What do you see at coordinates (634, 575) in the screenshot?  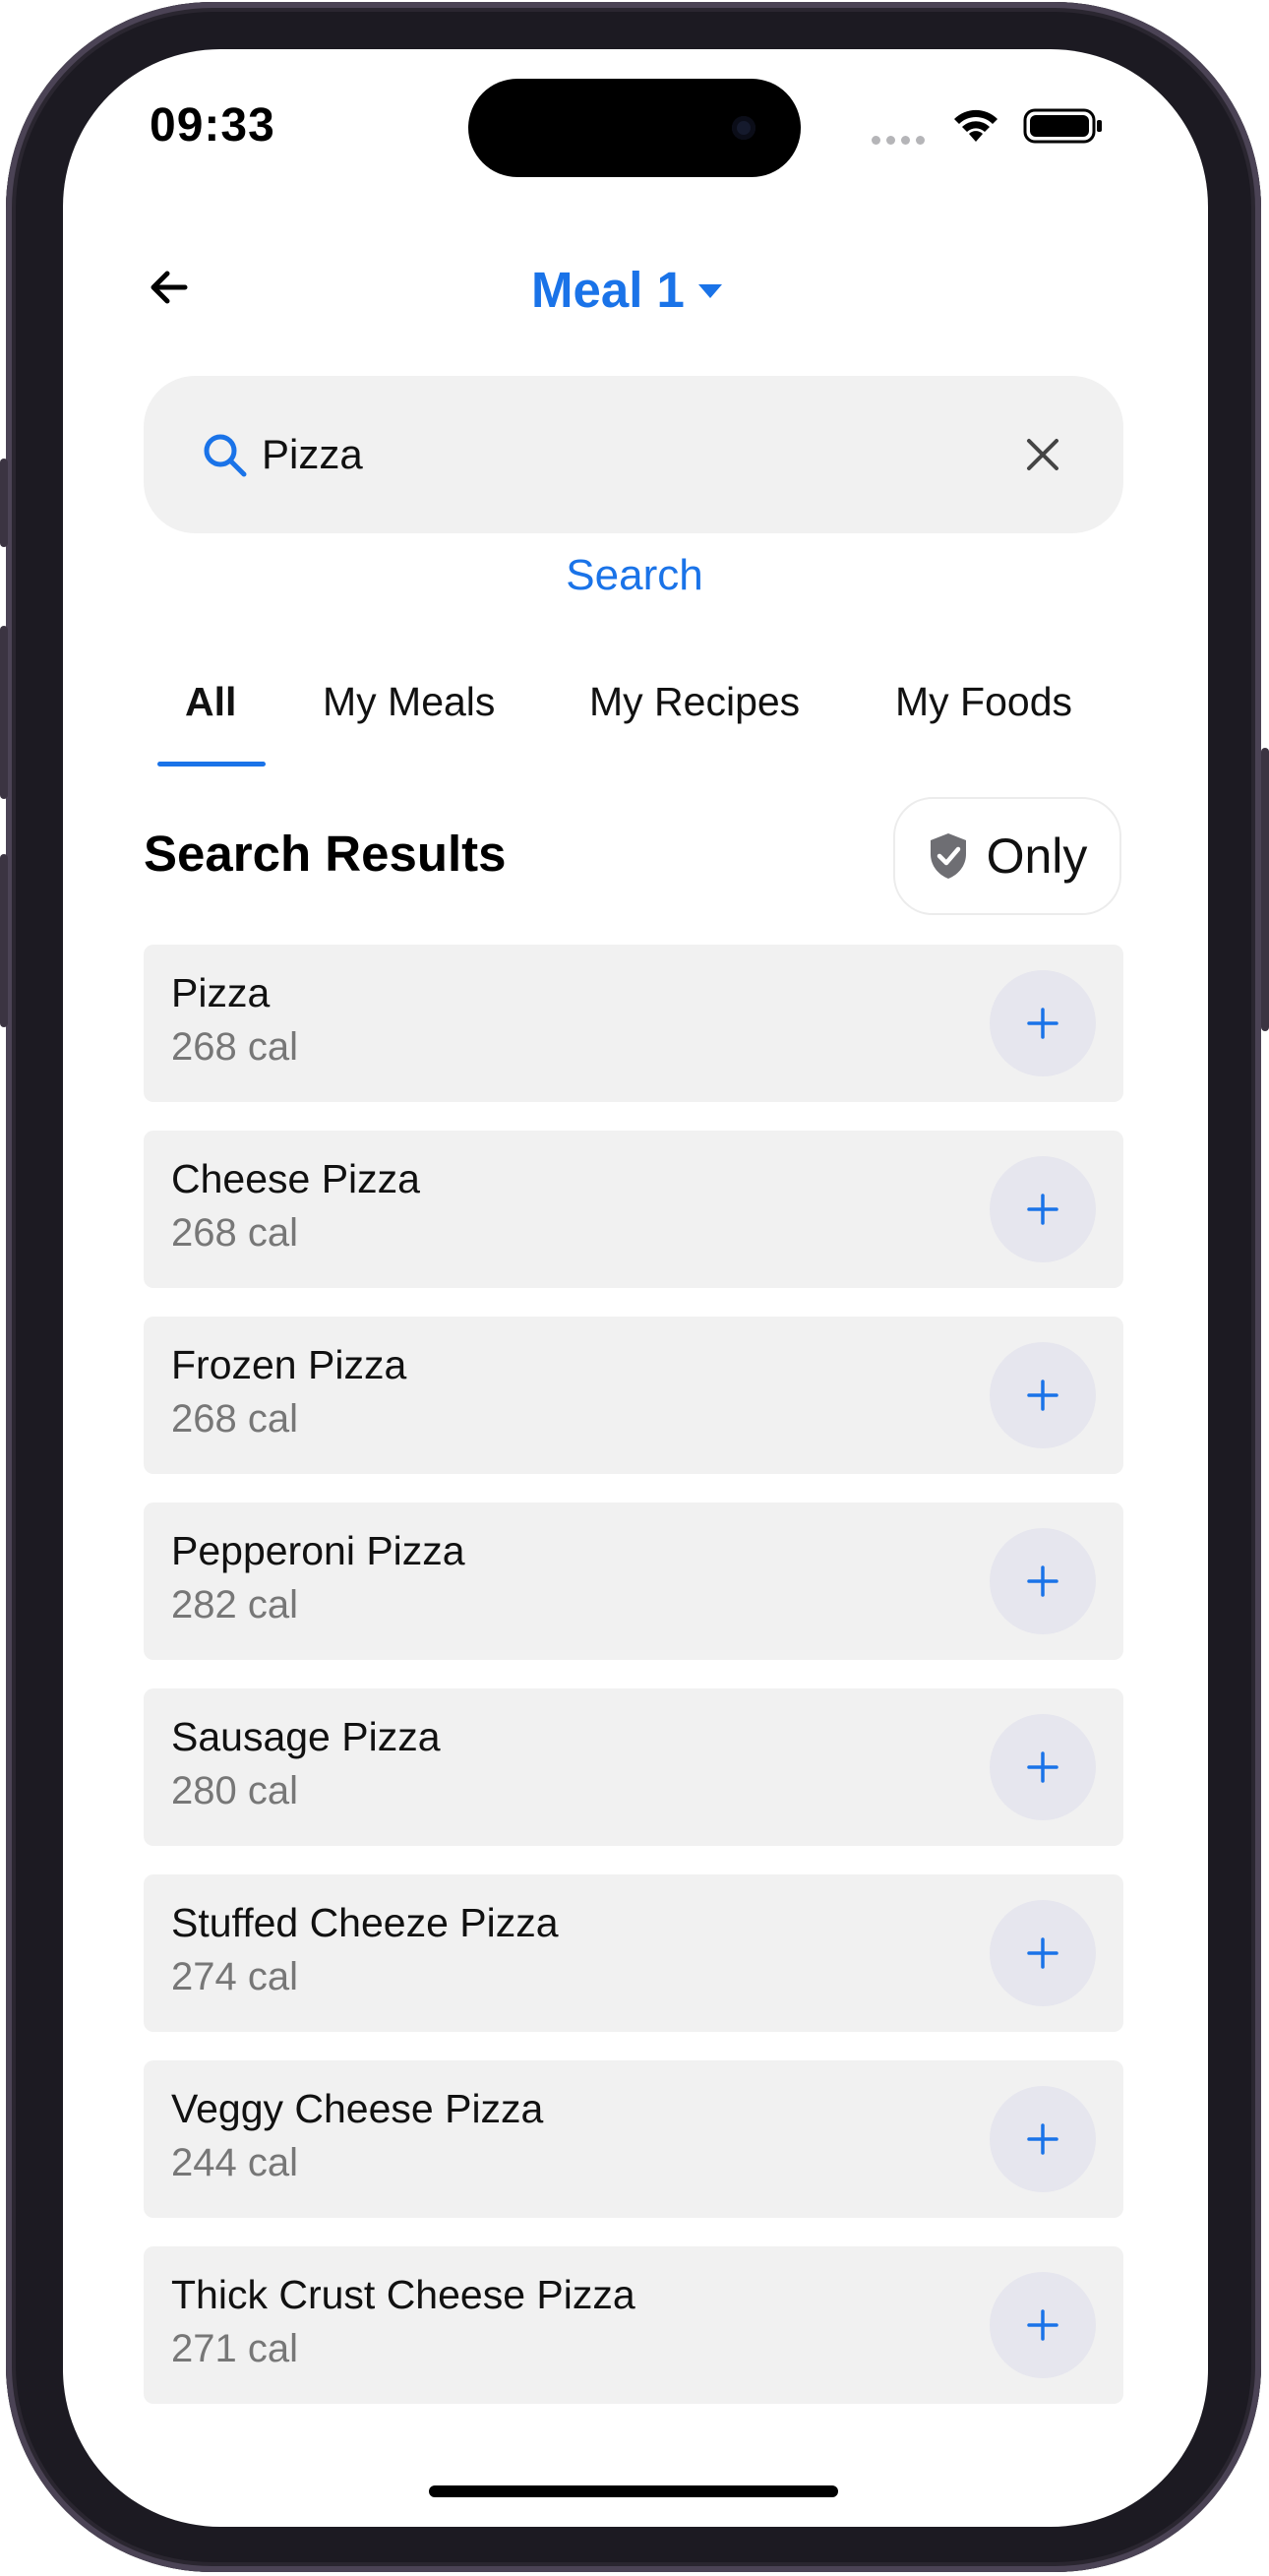 I see `search-button: Search` at bounding box center [634, 575].